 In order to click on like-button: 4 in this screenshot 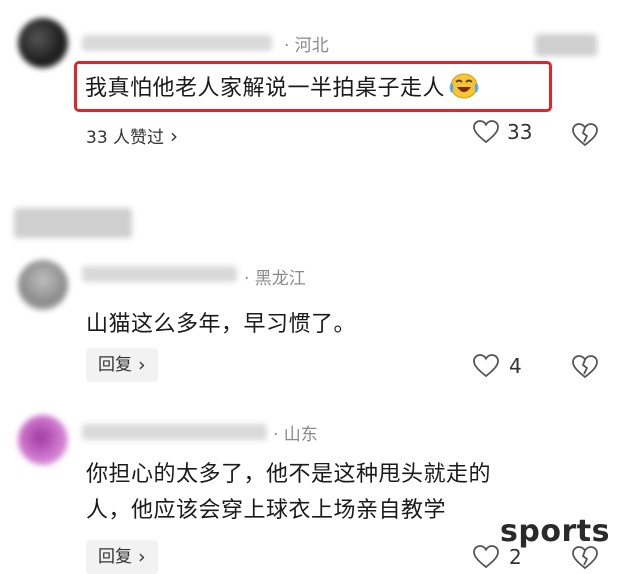, I will do `click(497, 366)`.